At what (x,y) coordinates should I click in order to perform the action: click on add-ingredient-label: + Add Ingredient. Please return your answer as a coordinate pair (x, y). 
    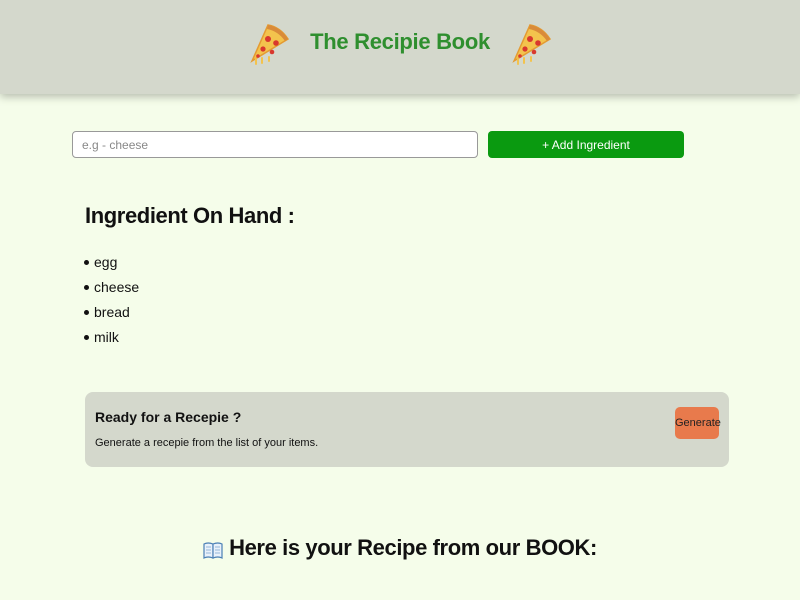
    Looking at the image, I should click on (586, 144).